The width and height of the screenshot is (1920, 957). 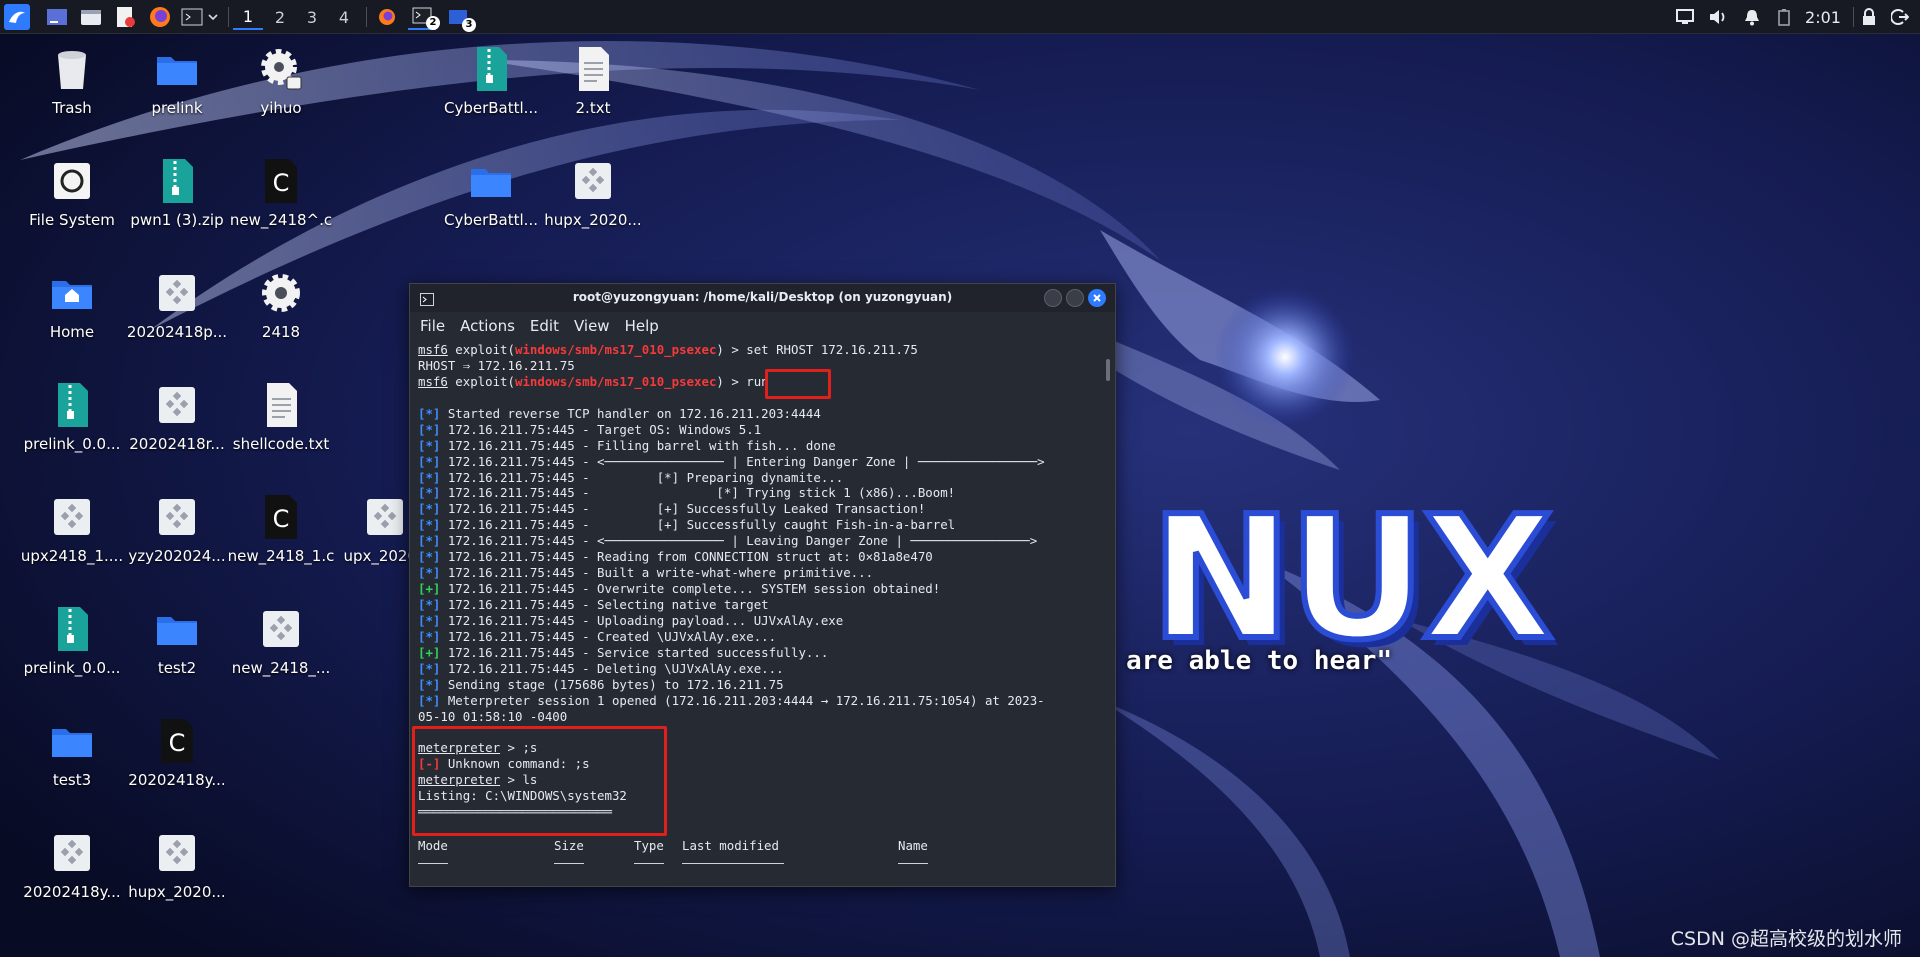 What do you see at coordinates (1053, 298) in the screenshot?
I see `minimize-button` at bounding box center [1053, 298].